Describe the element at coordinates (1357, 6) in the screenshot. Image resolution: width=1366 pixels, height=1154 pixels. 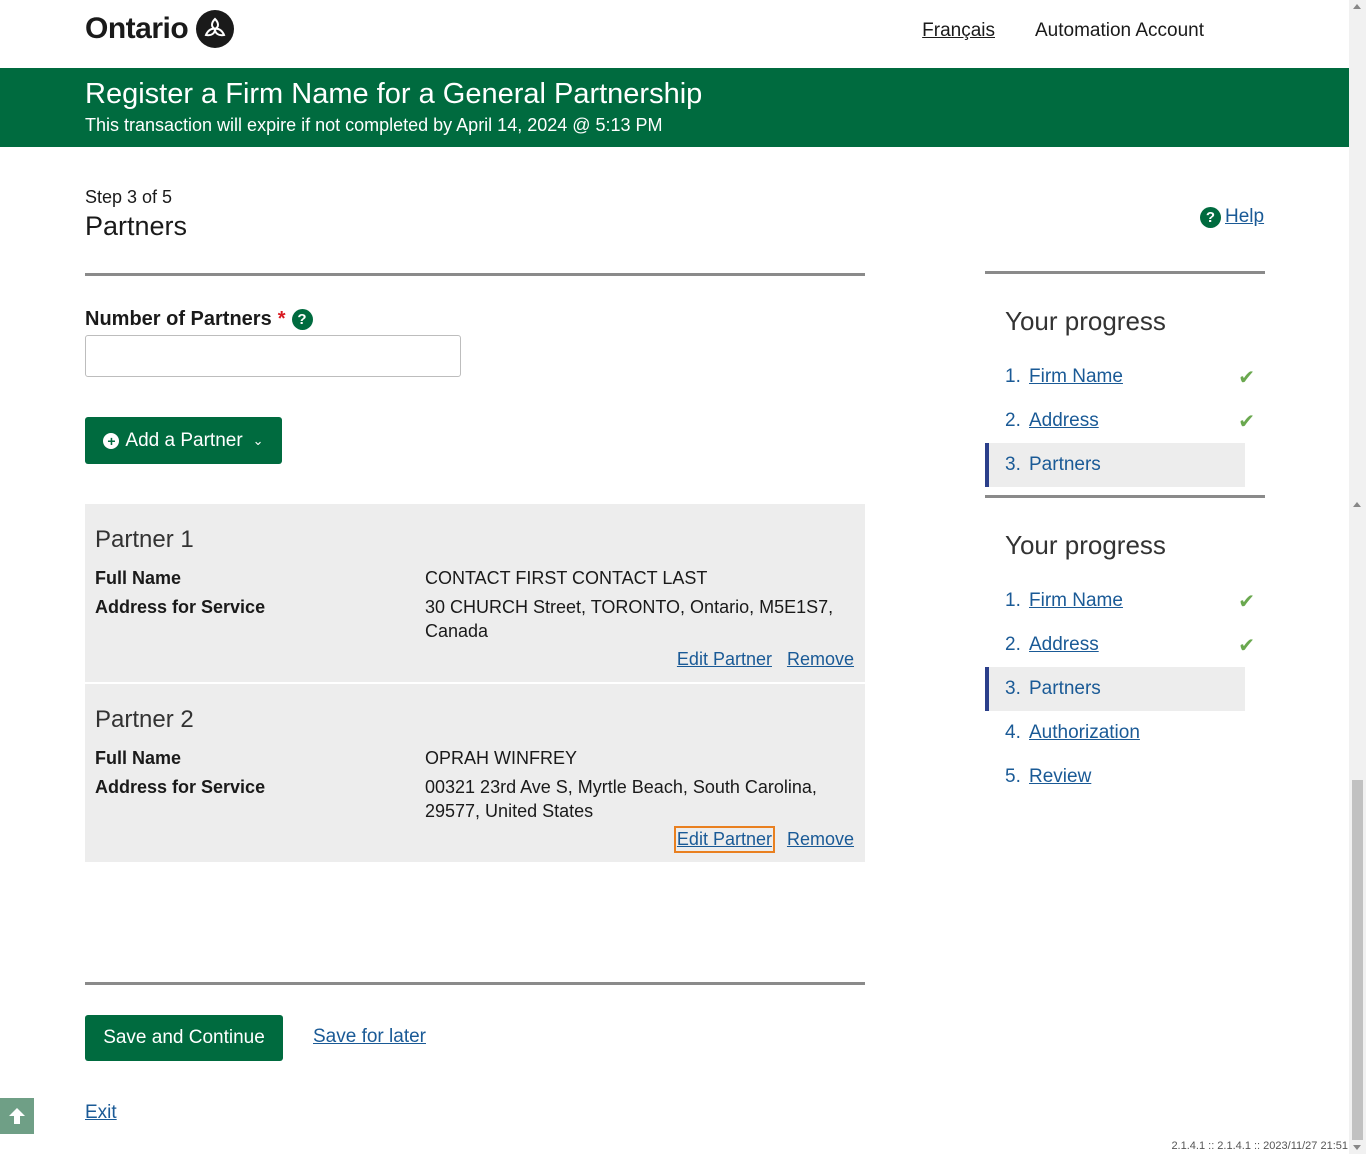
I see `scroll-up-icon` at that location.